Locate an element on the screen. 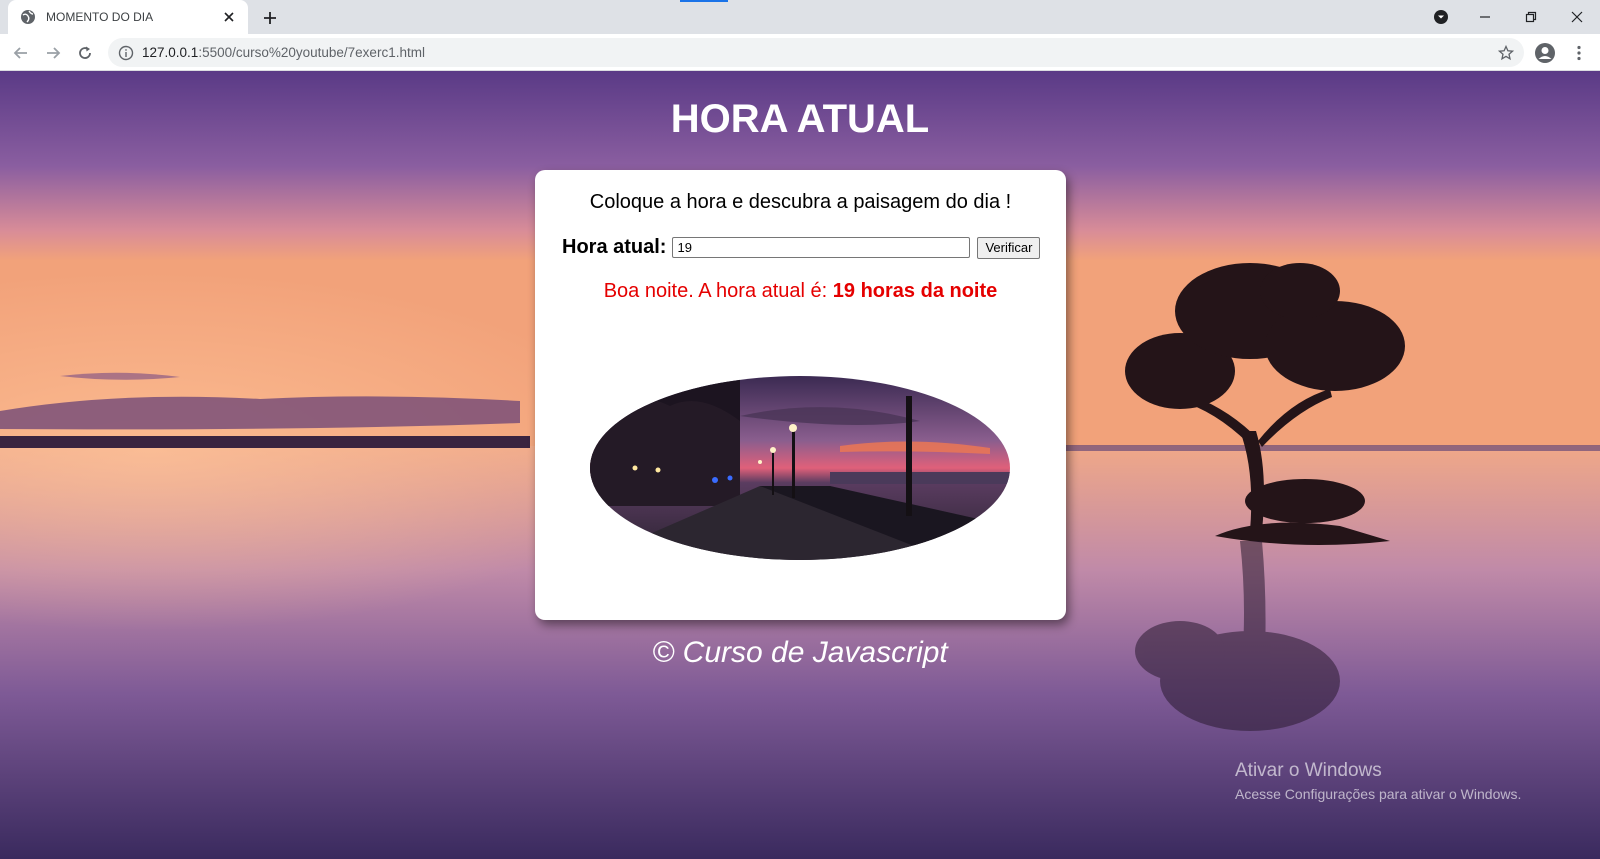 The image size is (1600, 859). media-dropdown-icon is located at coordinates (1441, 17).